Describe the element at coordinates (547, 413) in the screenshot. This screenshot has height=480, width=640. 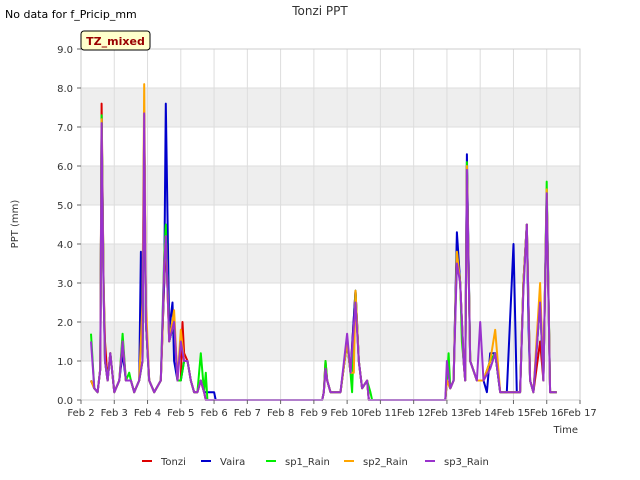
I see `x-tick-label: Feb 16` at that location.